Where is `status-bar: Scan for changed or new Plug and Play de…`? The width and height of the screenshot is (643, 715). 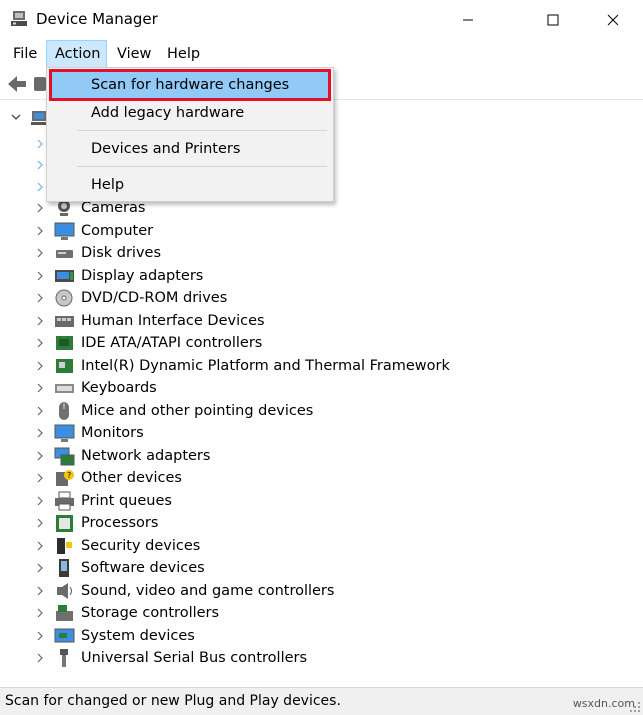 status-bar: Scan for changed or new Plug and Play de… is located at coordinates (321, 701).